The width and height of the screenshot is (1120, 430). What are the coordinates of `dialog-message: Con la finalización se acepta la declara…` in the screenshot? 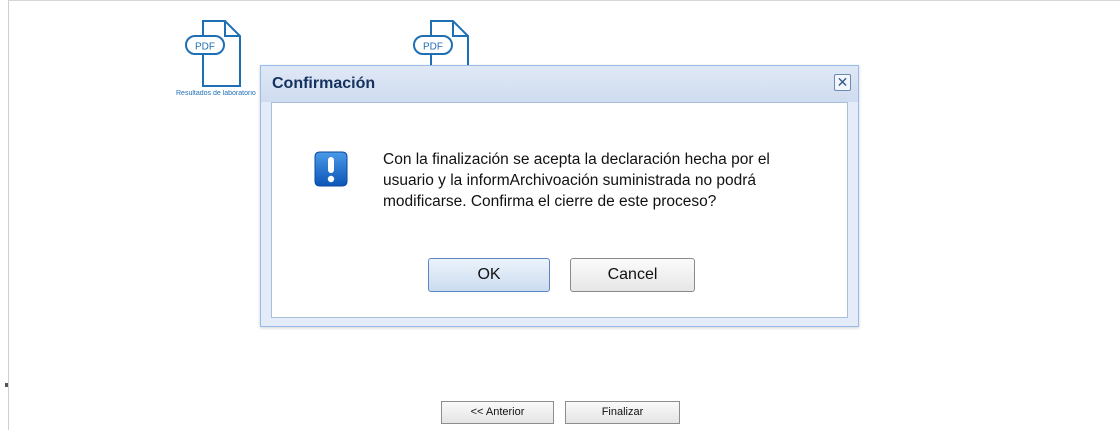 It's located at (576, 180).